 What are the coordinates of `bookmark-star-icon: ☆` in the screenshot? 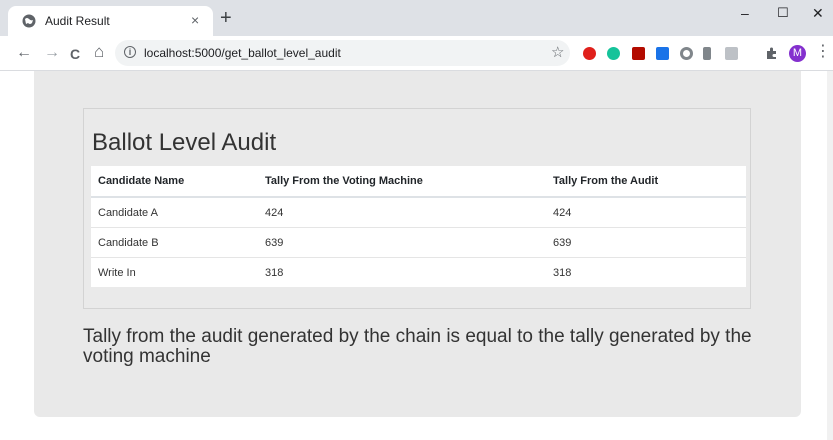 It's located at (557, 52).